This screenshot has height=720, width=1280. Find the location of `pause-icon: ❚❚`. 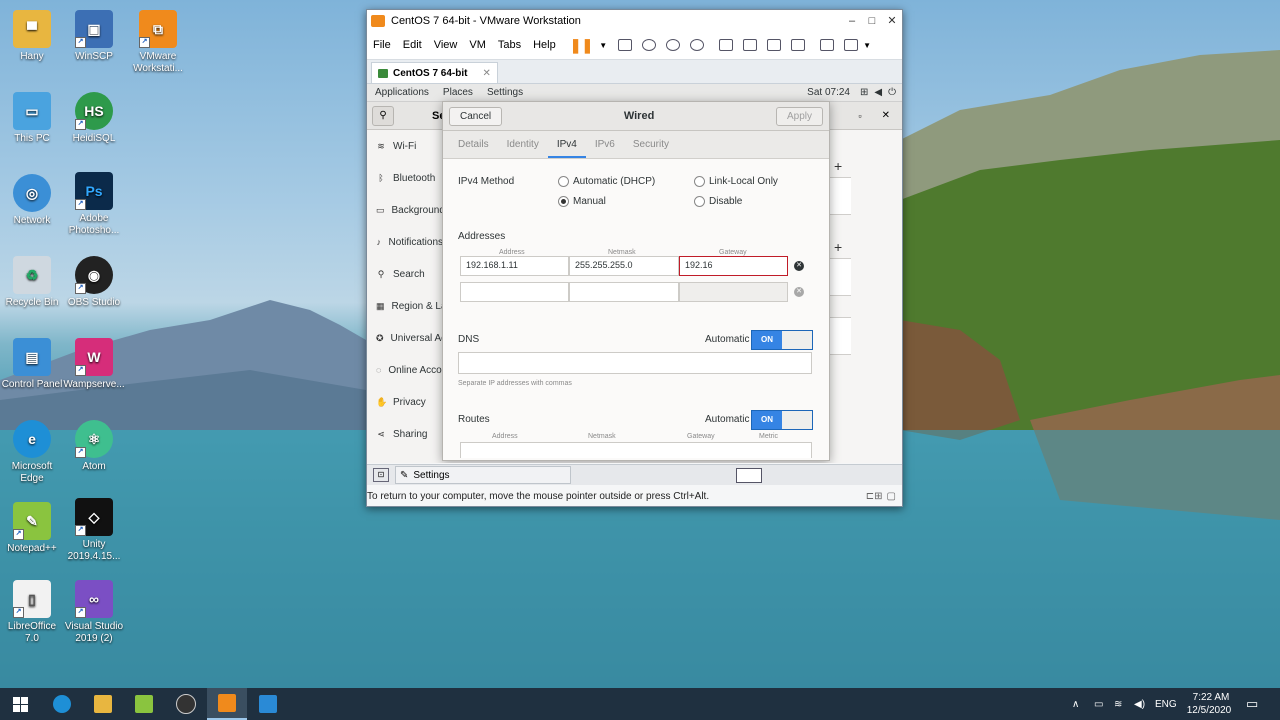

pause-icon: ❚❚ is located at coordinates (581, 45).